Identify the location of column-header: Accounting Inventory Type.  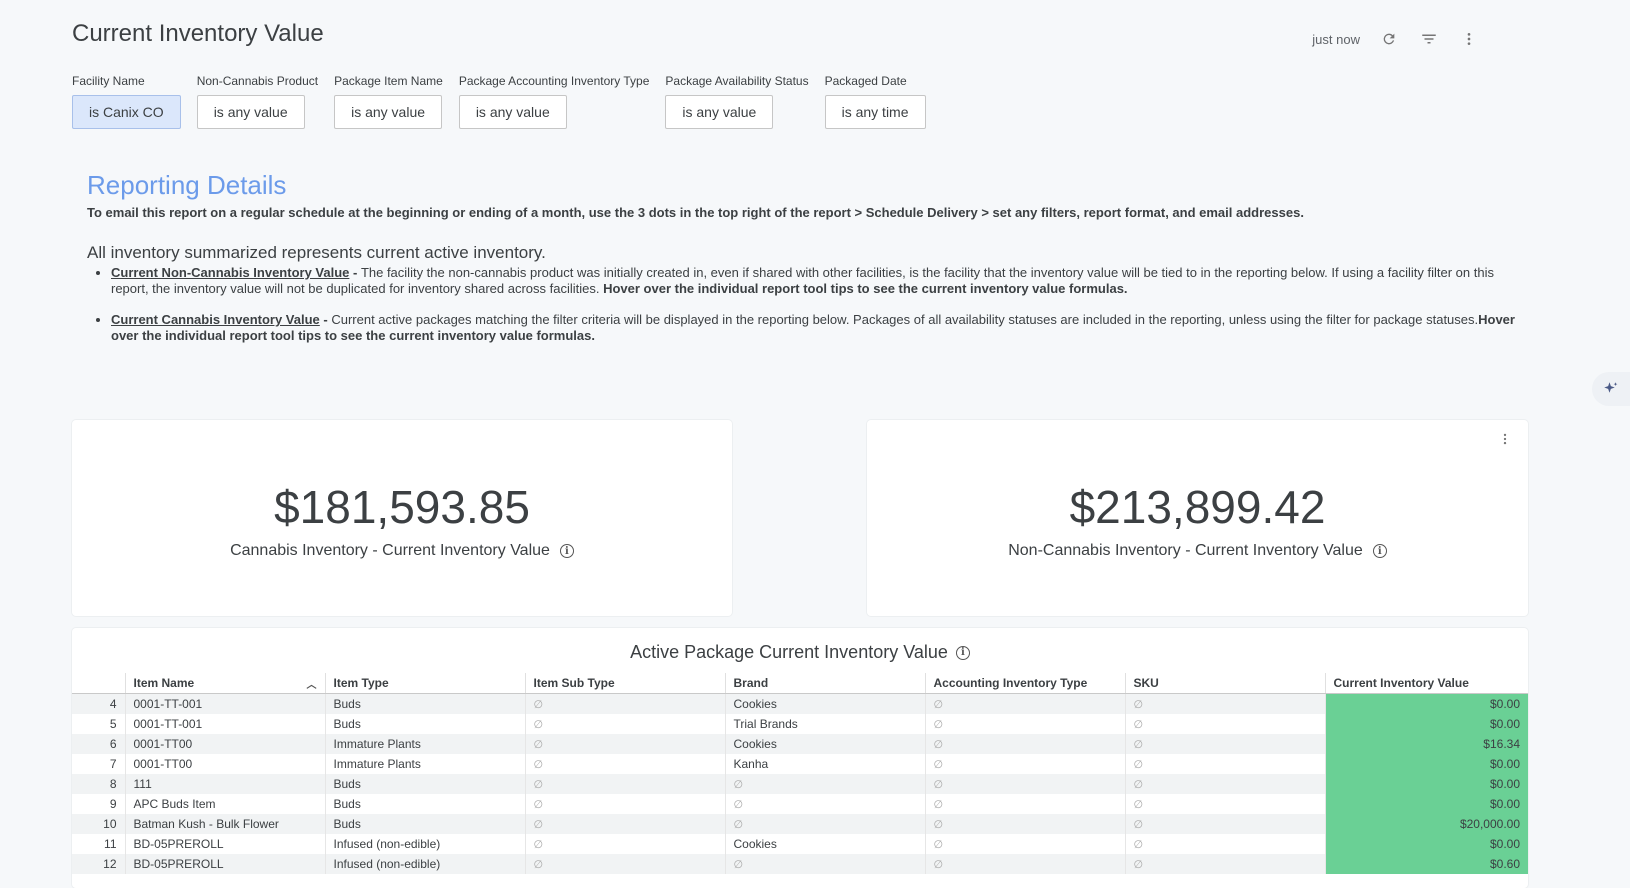
(1024, 683).